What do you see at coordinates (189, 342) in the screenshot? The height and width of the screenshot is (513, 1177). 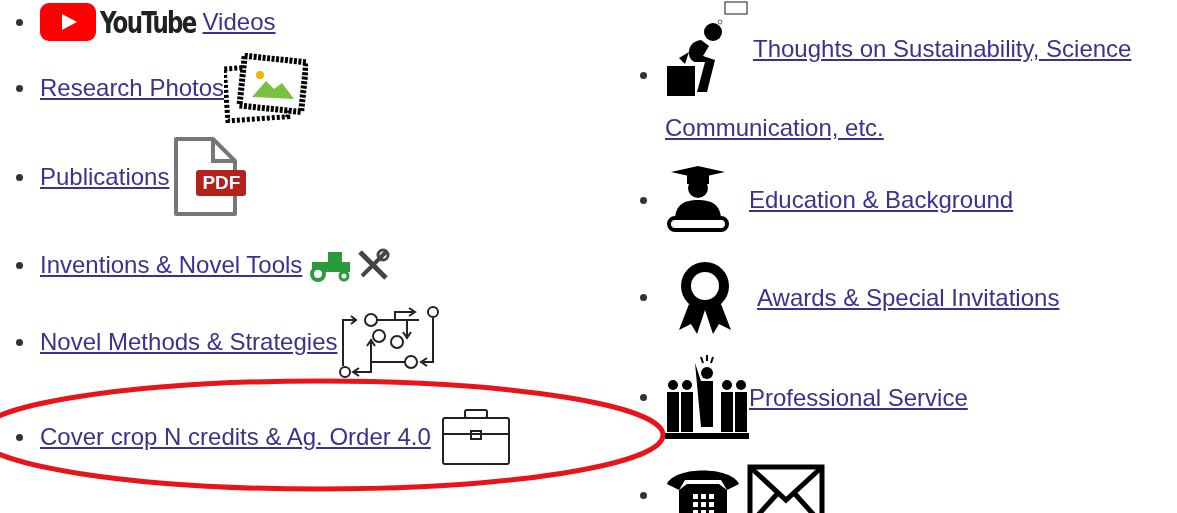 I see `page-link: Novel Methods & Strategies` at bounding box center [189, 342].